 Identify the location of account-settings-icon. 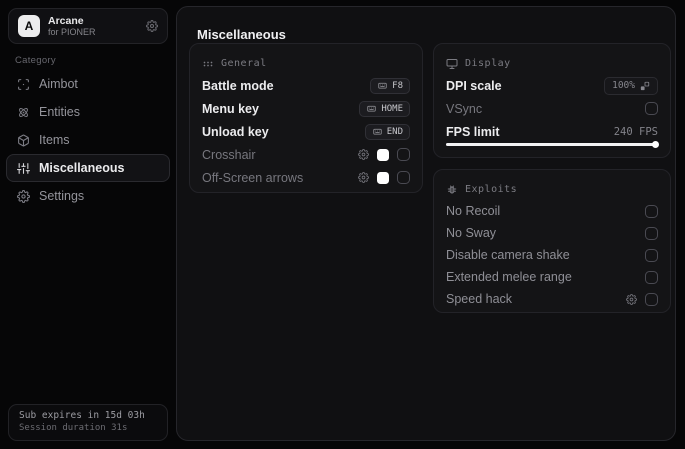
(152, 26).